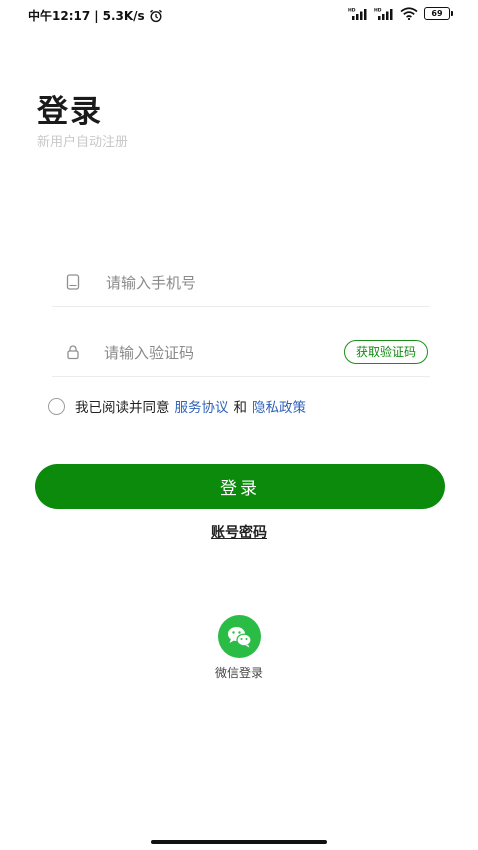 The width and height of the screenshot is (478, 850). I want to click on code-input, so click(214, 353).